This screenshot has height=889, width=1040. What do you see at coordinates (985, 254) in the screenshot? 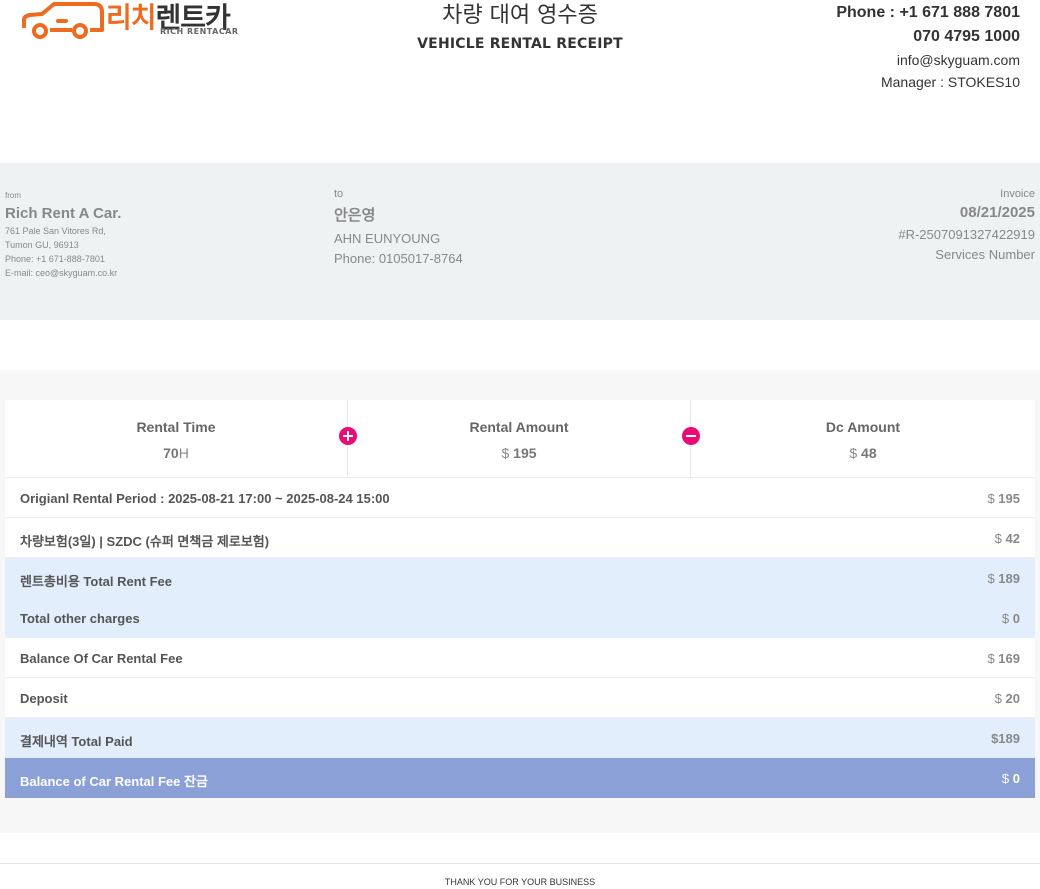
I see `services-number-label: Services Number` at bounding box center [985, 254].